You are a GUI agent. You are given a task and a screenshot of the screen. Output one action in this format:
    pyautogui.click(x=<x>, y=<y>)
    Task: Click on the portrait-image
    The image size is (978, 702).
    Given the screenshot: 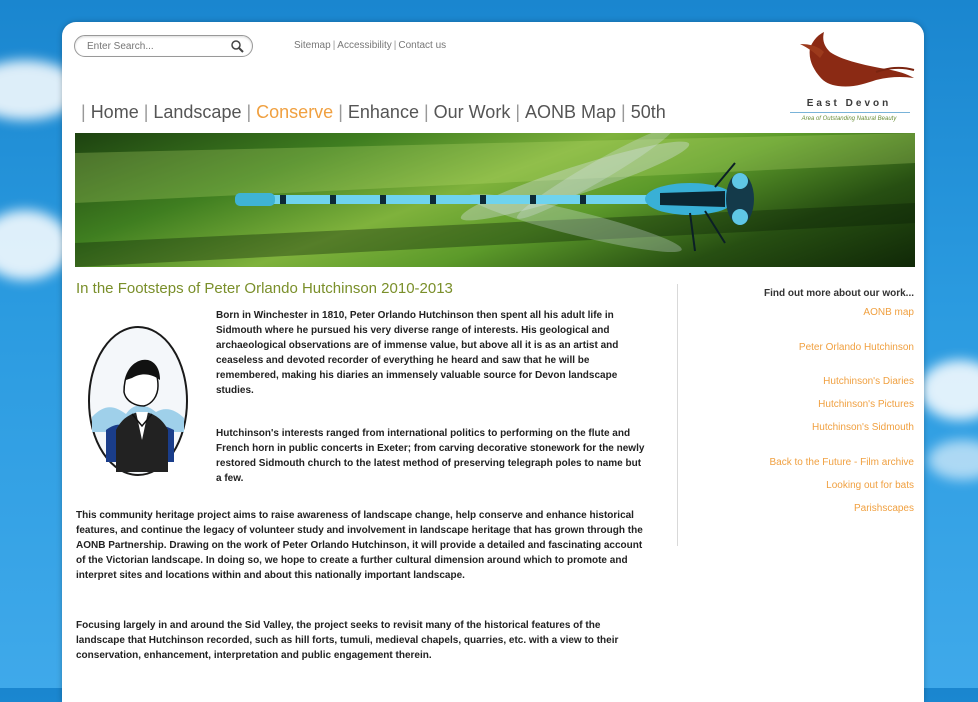 What is the action you would take?
    pyautogui.click(x=138, y=401)
    